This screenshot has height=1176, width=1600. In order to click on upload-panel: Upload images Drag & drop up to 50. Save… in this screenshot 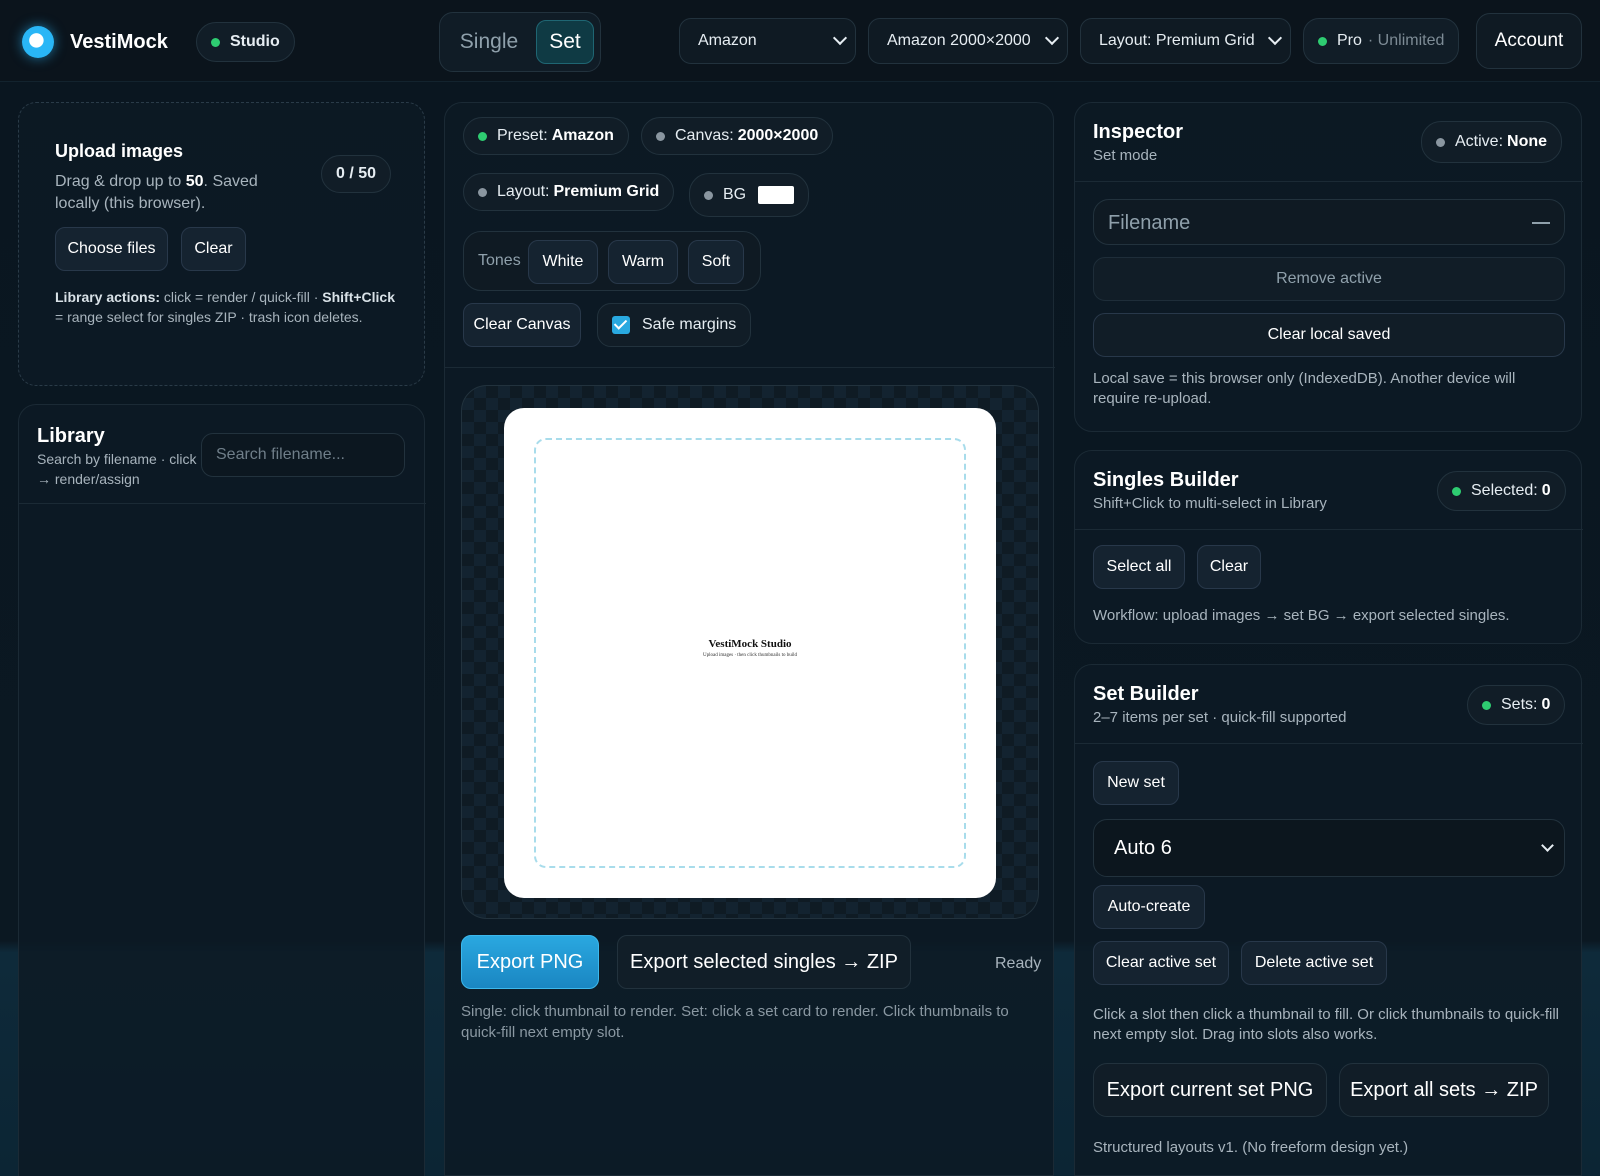, I will do `click(221, 244)`.